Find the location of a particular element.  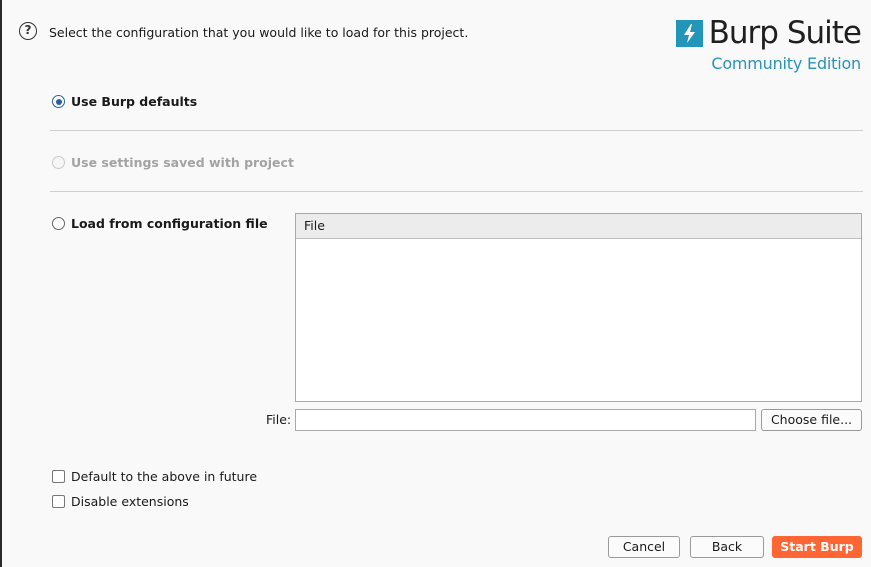

option-config-file: Load from configuration file is located at coordinates (160, 223).